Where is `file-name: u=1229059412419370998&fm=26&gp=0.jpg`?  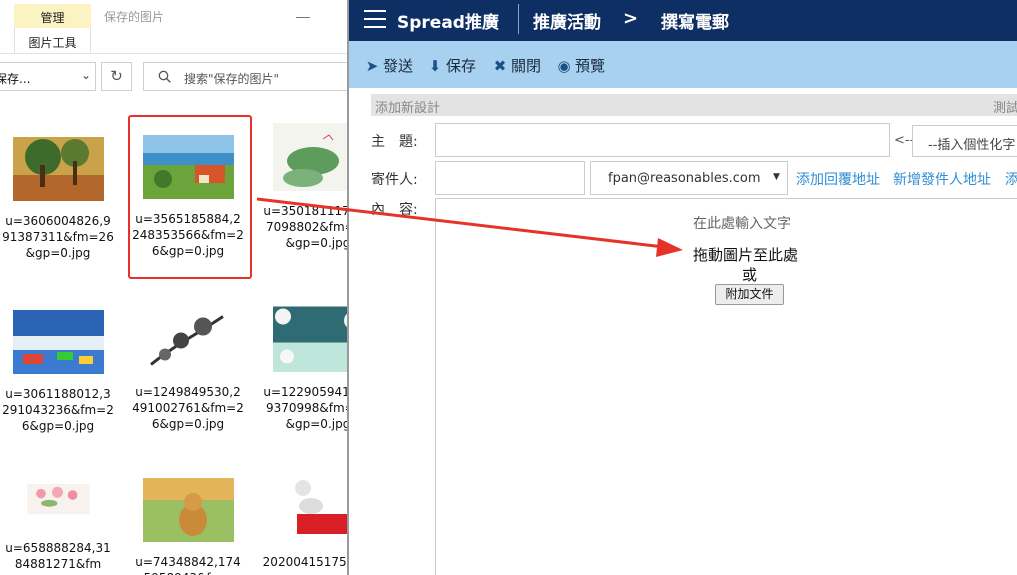
file-name: u=1229059412419370998&fm=26&gp=0.jpg is located at coordinates (306, 408).